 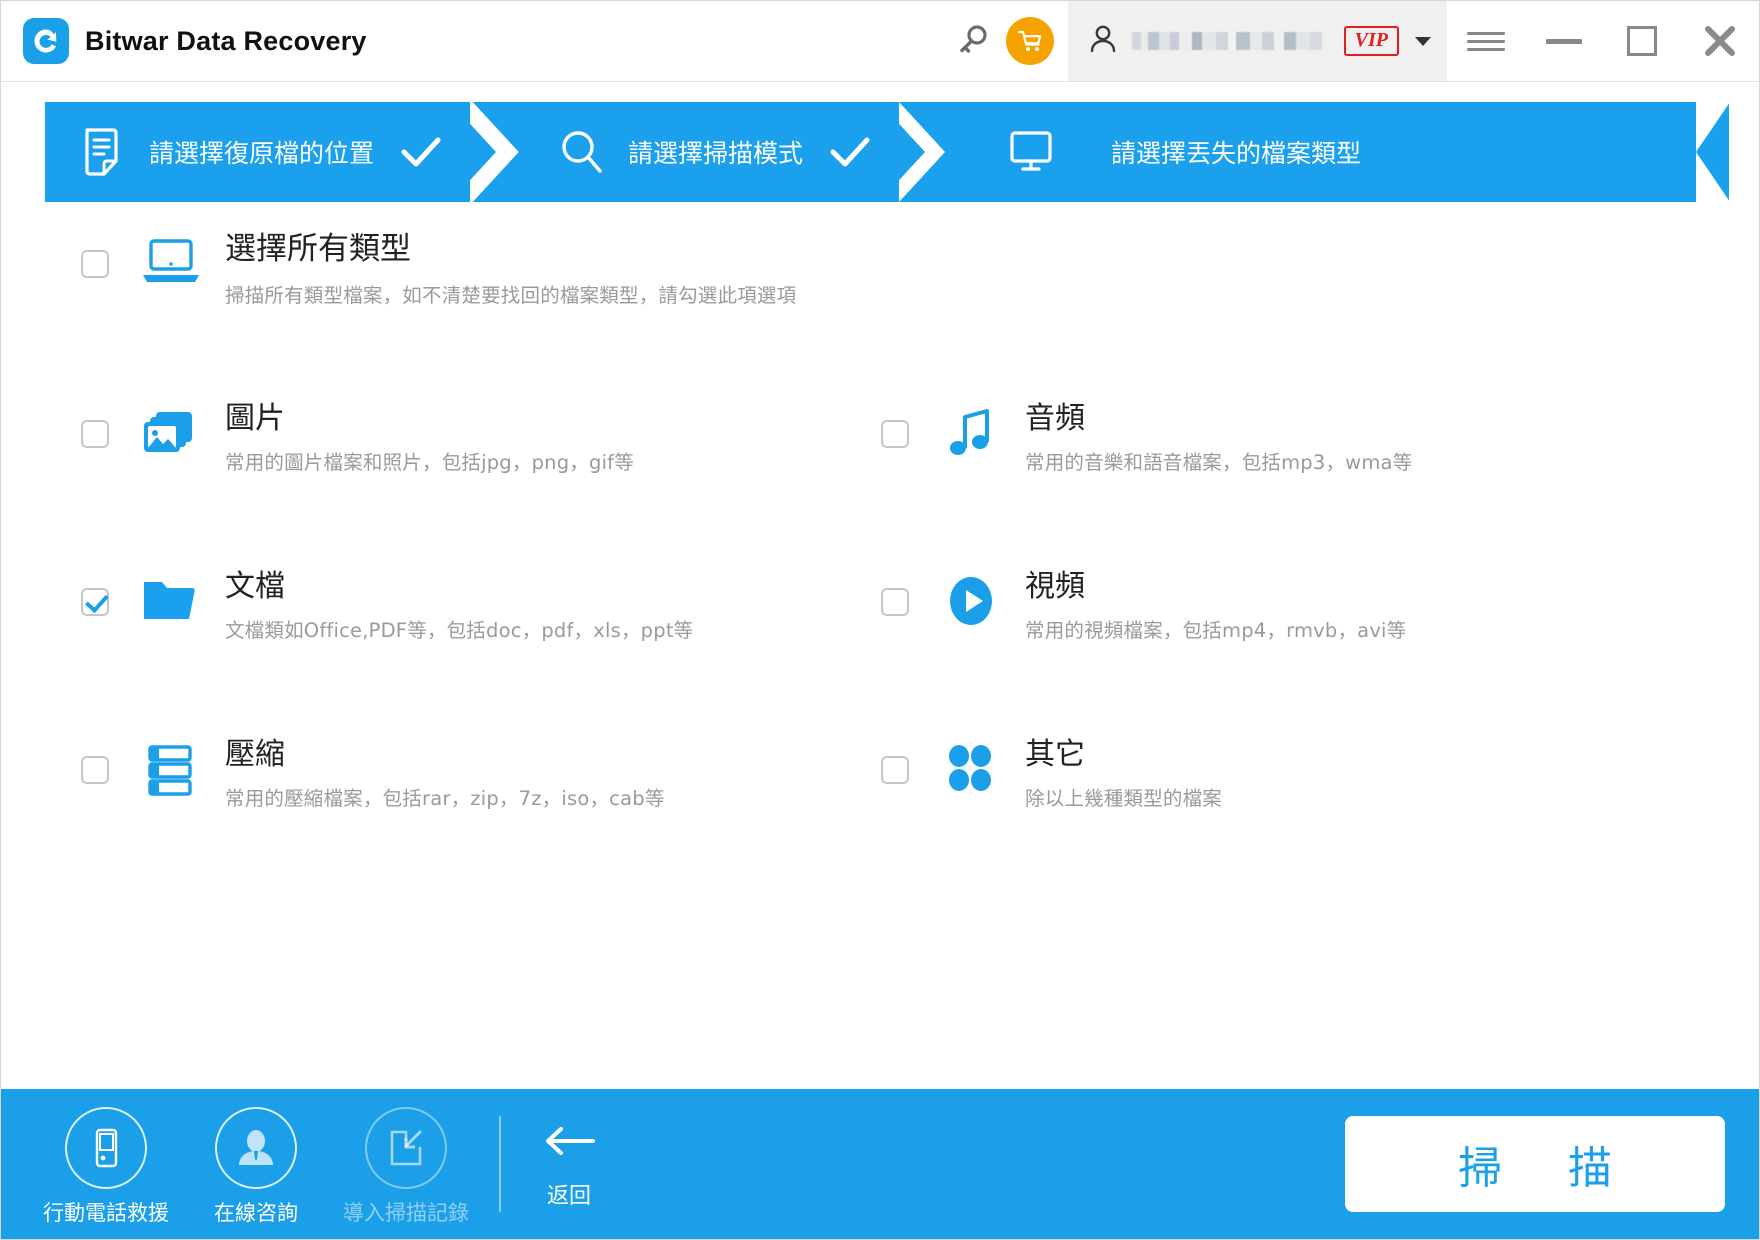 What do you see at coordinates (318, 249) in the screenshot?
I see `file-type-title: 選擇所有類型` at bounding box center [318, 249].